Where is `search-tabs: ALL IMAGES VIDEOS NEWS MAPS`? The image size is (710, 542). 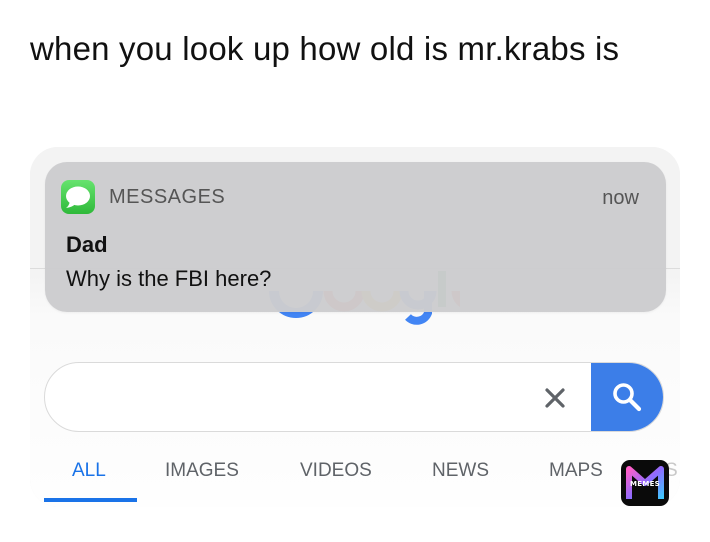
search-tabs: ALL IMAGES VIDEOS NEWS MAPS is located at coordinates (362, 477).